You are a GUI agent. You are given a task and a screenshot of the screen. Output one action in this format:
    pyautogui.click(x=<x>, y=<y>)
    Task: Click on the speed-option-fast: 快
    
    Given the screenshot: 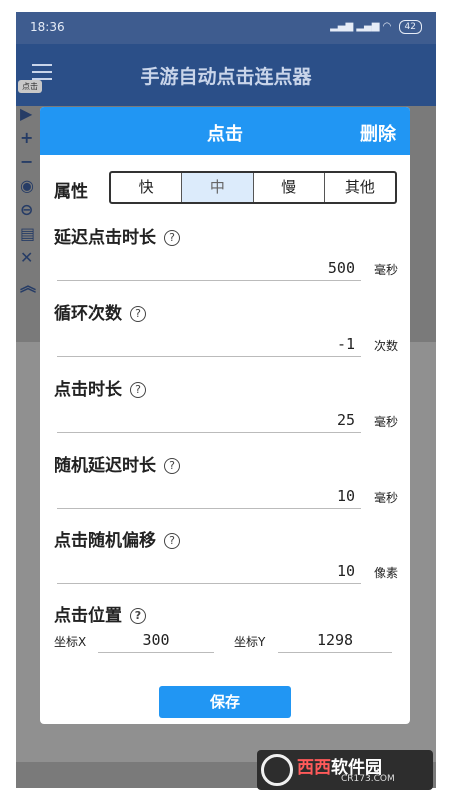 What is the action you would take?
    pyautogui.click(x=147, y=187)
    